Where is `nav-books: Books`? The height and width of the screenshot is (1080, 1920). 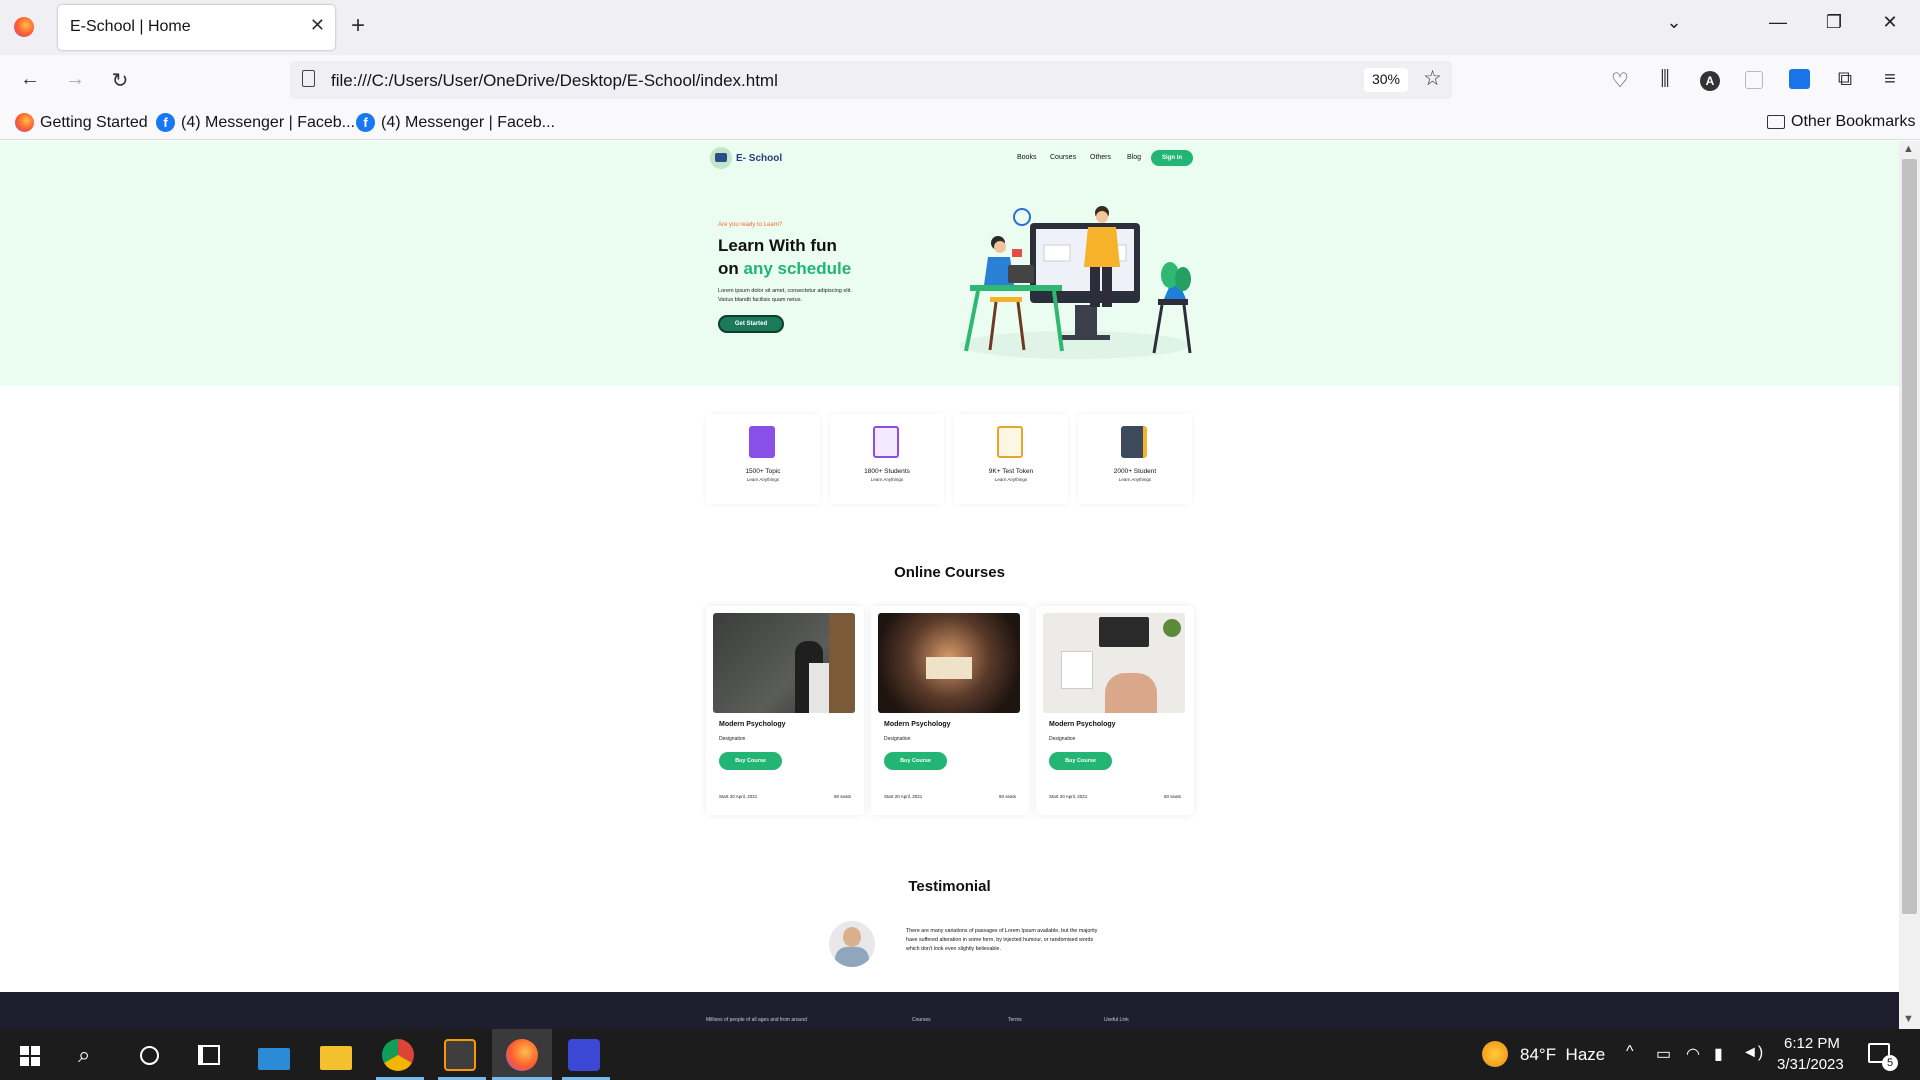 nav-books: Books is located at coordinates (1026, 157).